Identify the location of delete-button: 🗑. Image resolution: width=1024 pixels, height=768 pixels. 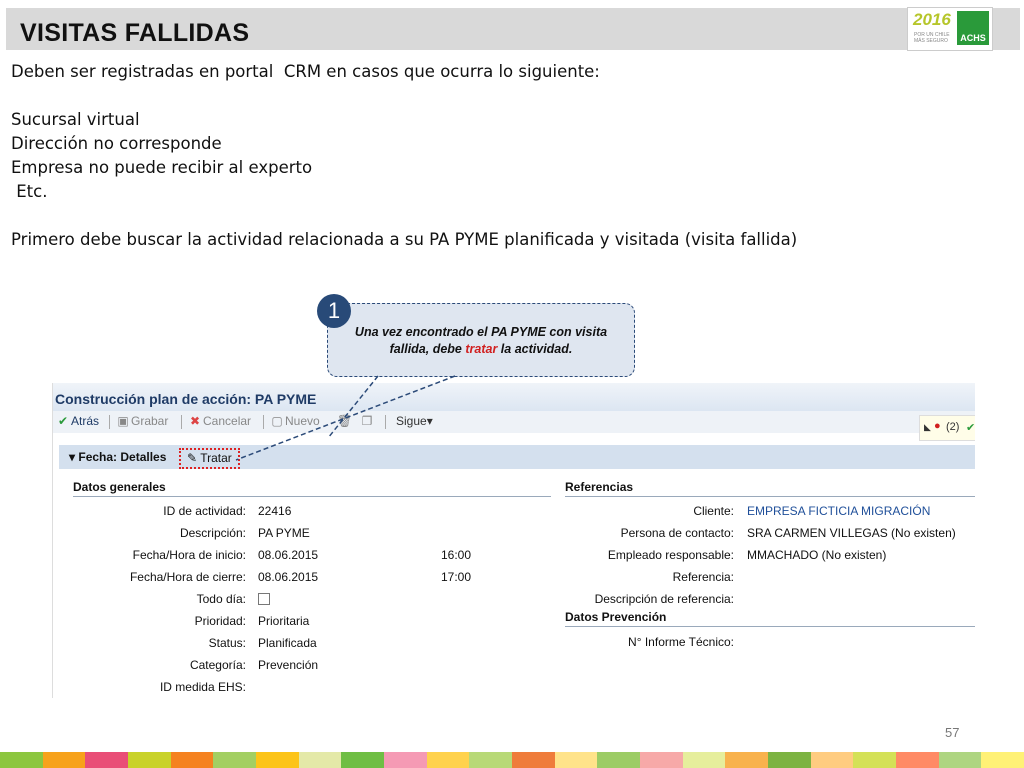
(345, 421).